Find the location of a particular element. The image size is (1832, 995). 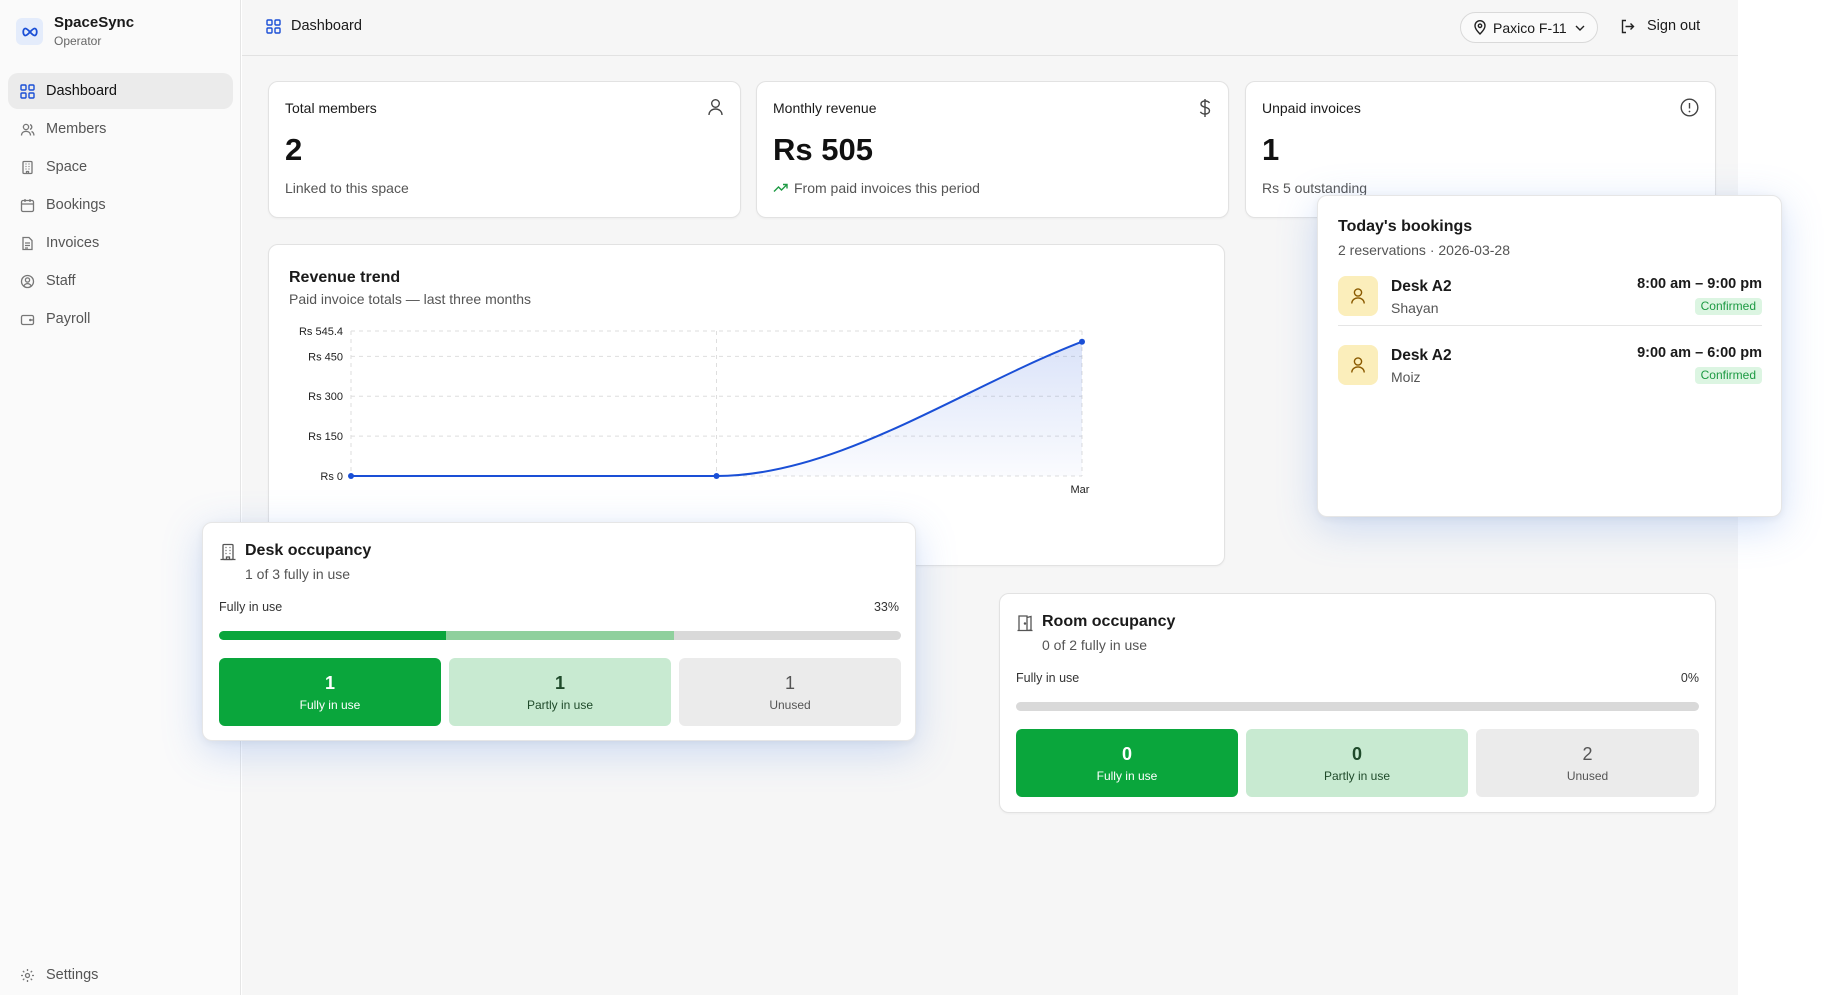

stat-subtext: Linked to this space is located at coordinates (347, 188).